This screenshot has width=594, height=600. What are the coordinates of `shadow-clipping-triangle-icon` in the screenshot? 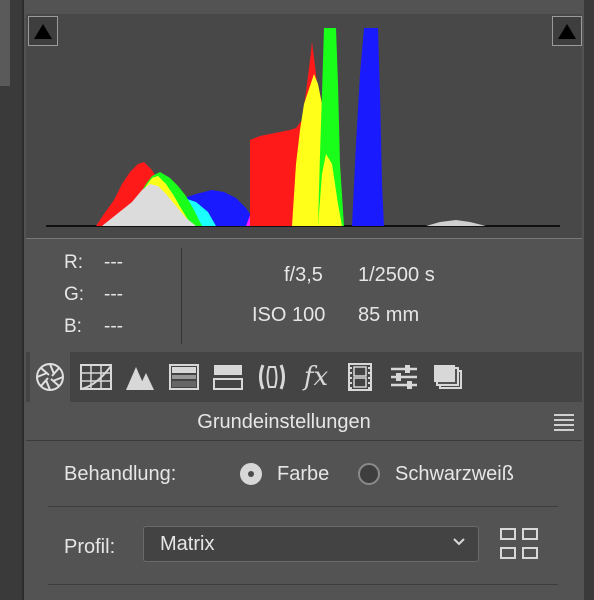 It's located at (43, 31).